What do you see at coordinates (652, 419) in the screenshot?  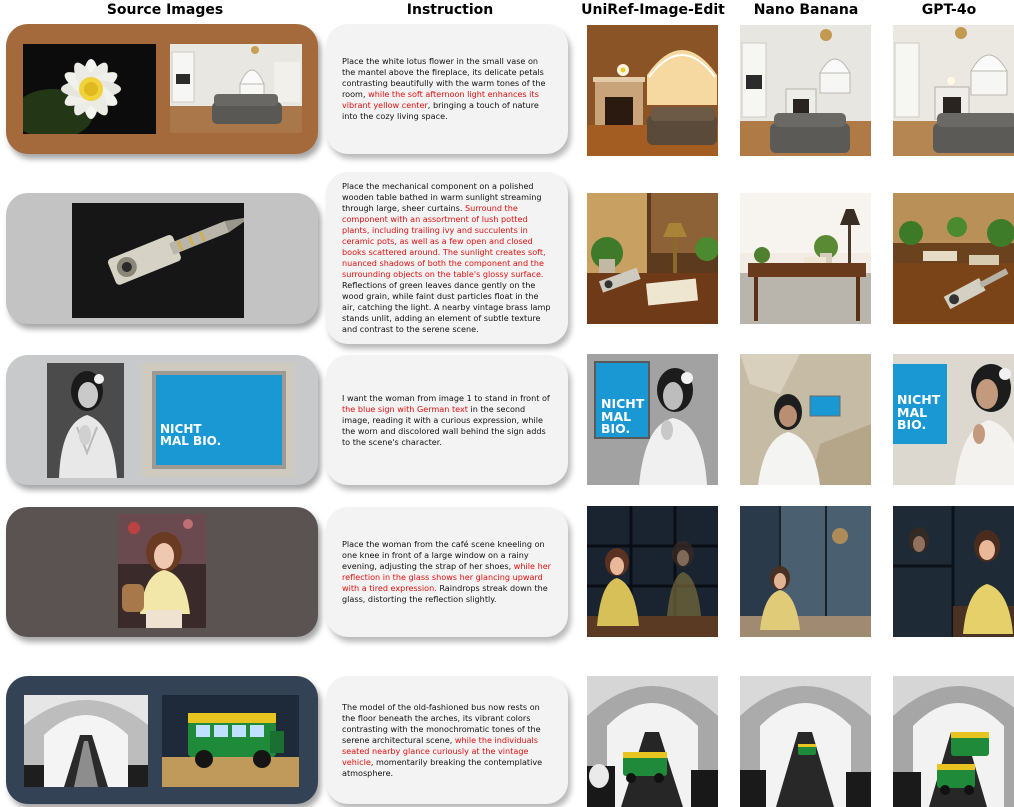 I see `row3-uniref-output: NICHT MAL BIO.` at bounding box center [652, 419].